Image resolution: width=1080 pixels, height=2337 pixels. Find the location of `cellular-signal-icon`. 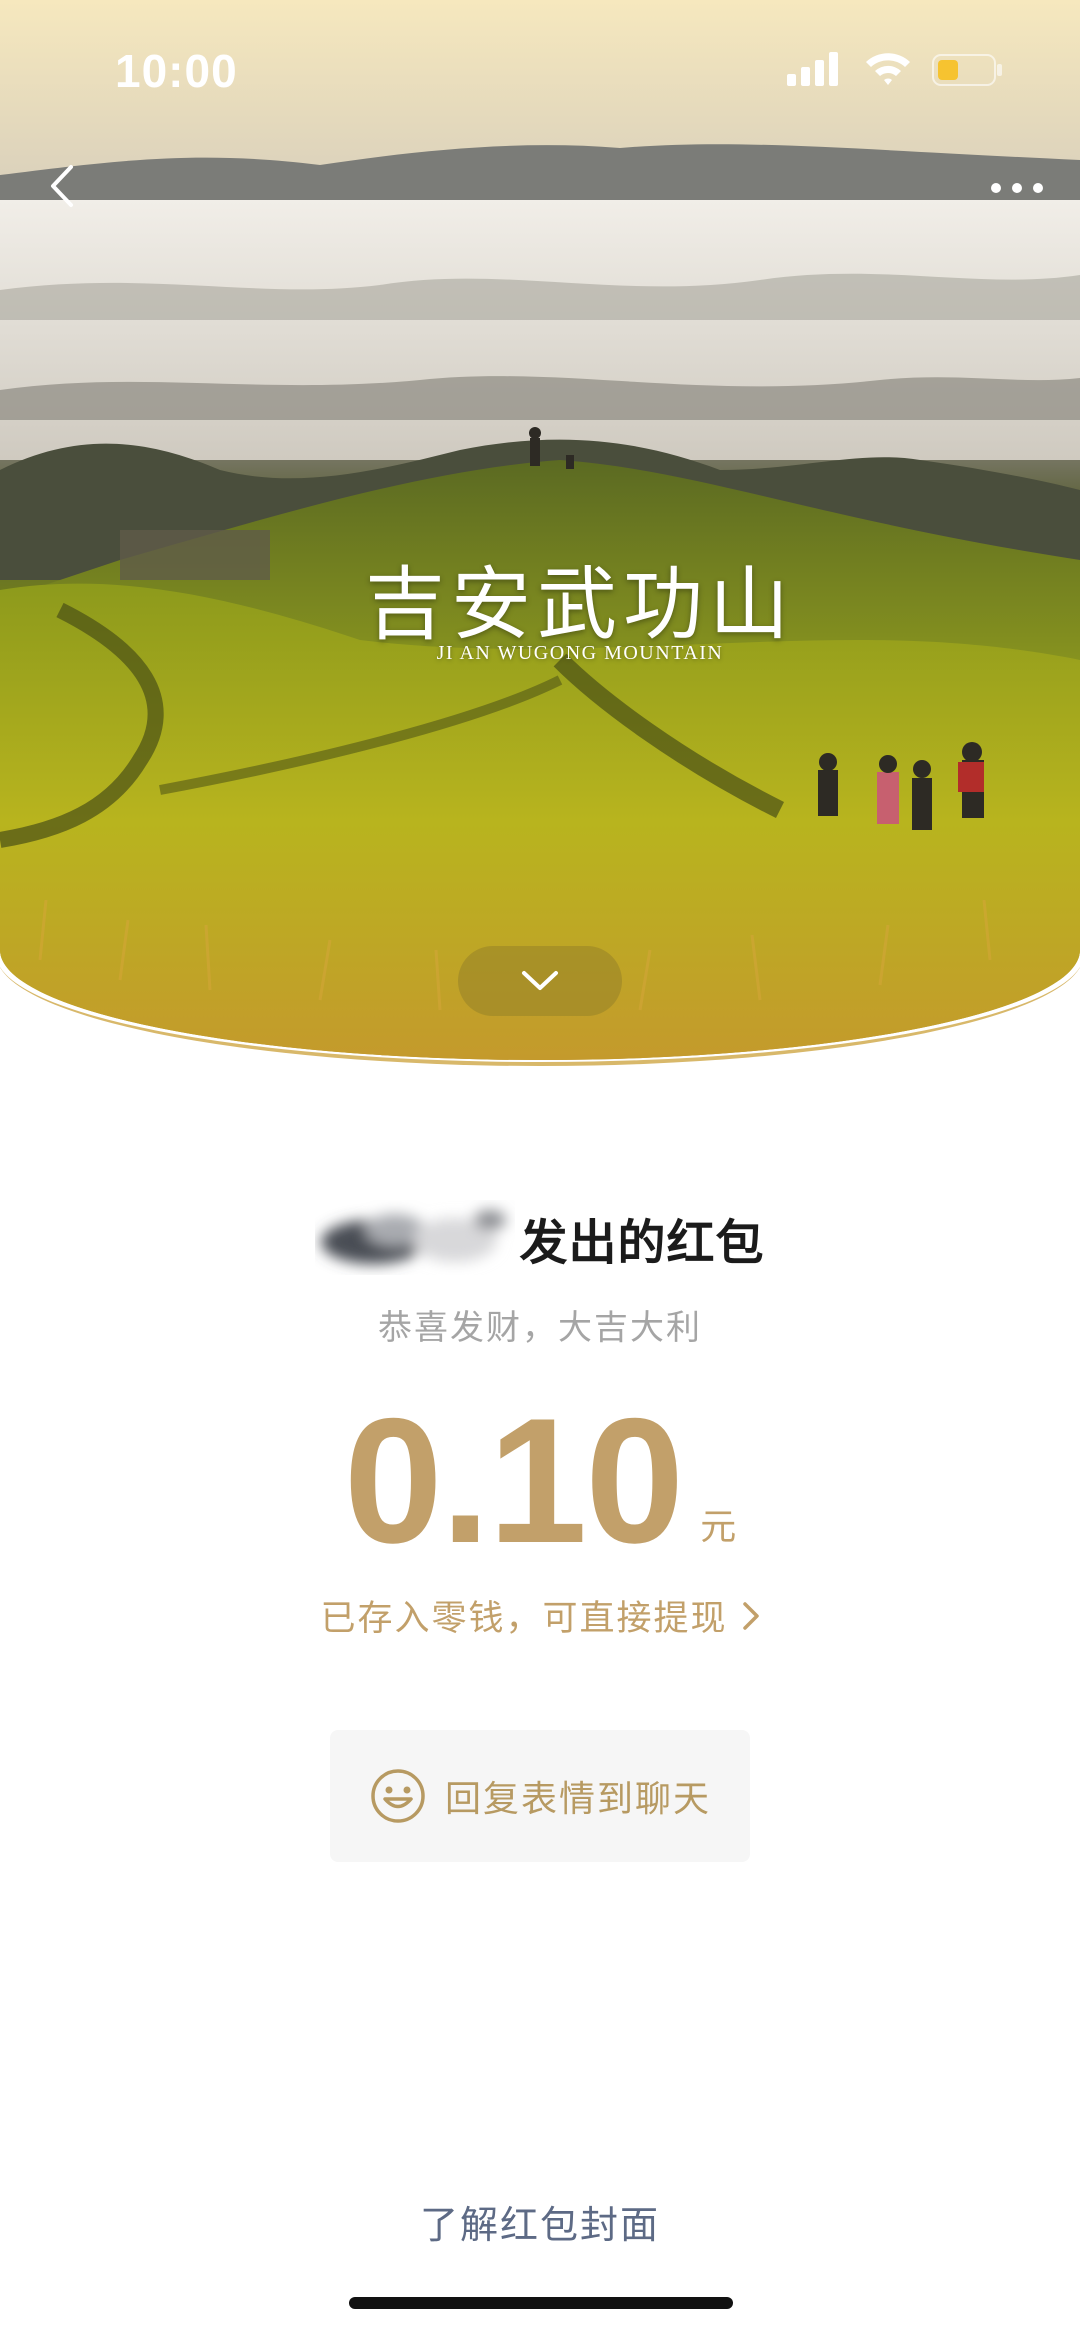

cellular-signal-icon is located at coordinates (815, 71).